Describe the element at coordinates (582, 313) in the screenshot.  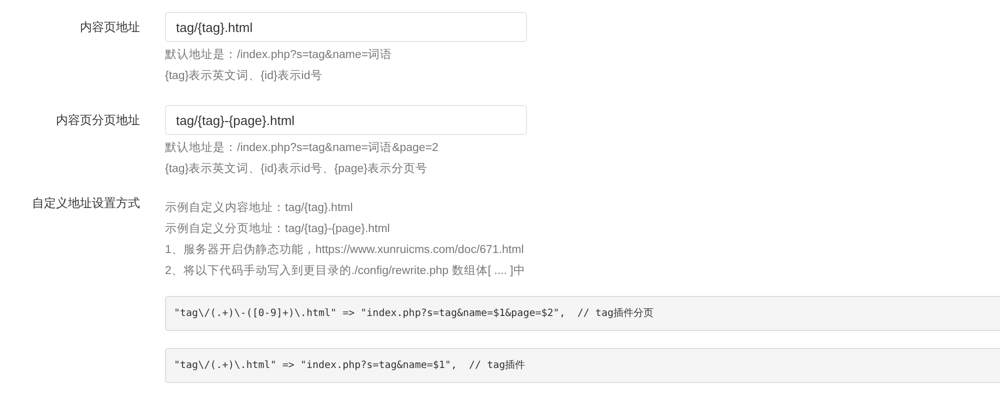
I see `code-block: "tag\/(.+)\-([0-9]+)\.html" => "index.php?s=tag&name=$1&page=$2", // tag插件分页` at that location.